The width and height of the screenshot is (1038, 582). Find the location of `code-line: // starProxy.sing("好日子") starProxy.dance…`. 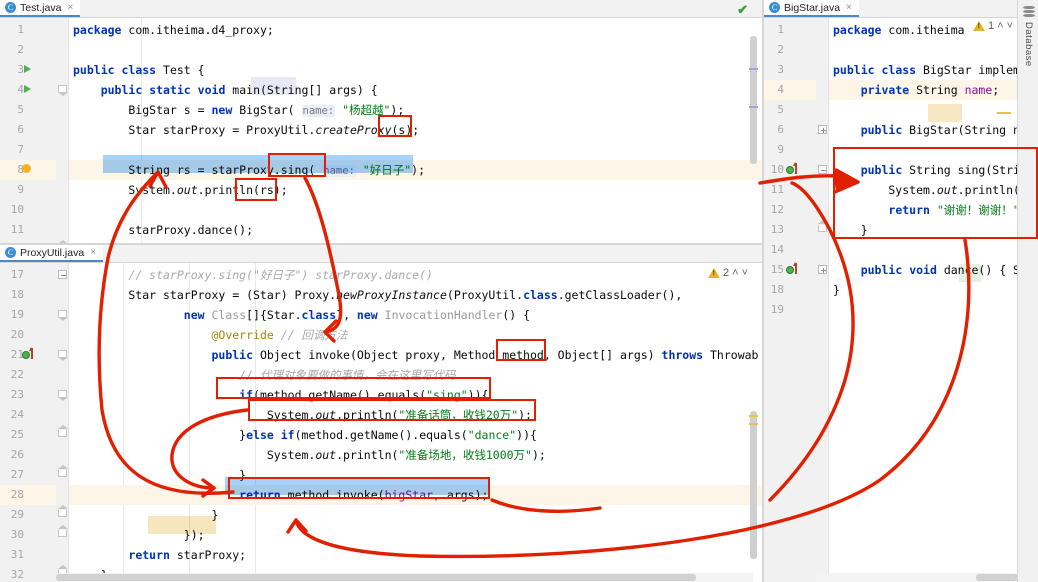

code-line: // starProxy.sing("好日子") starProxy.dance… is located at coordinates (415, 275).